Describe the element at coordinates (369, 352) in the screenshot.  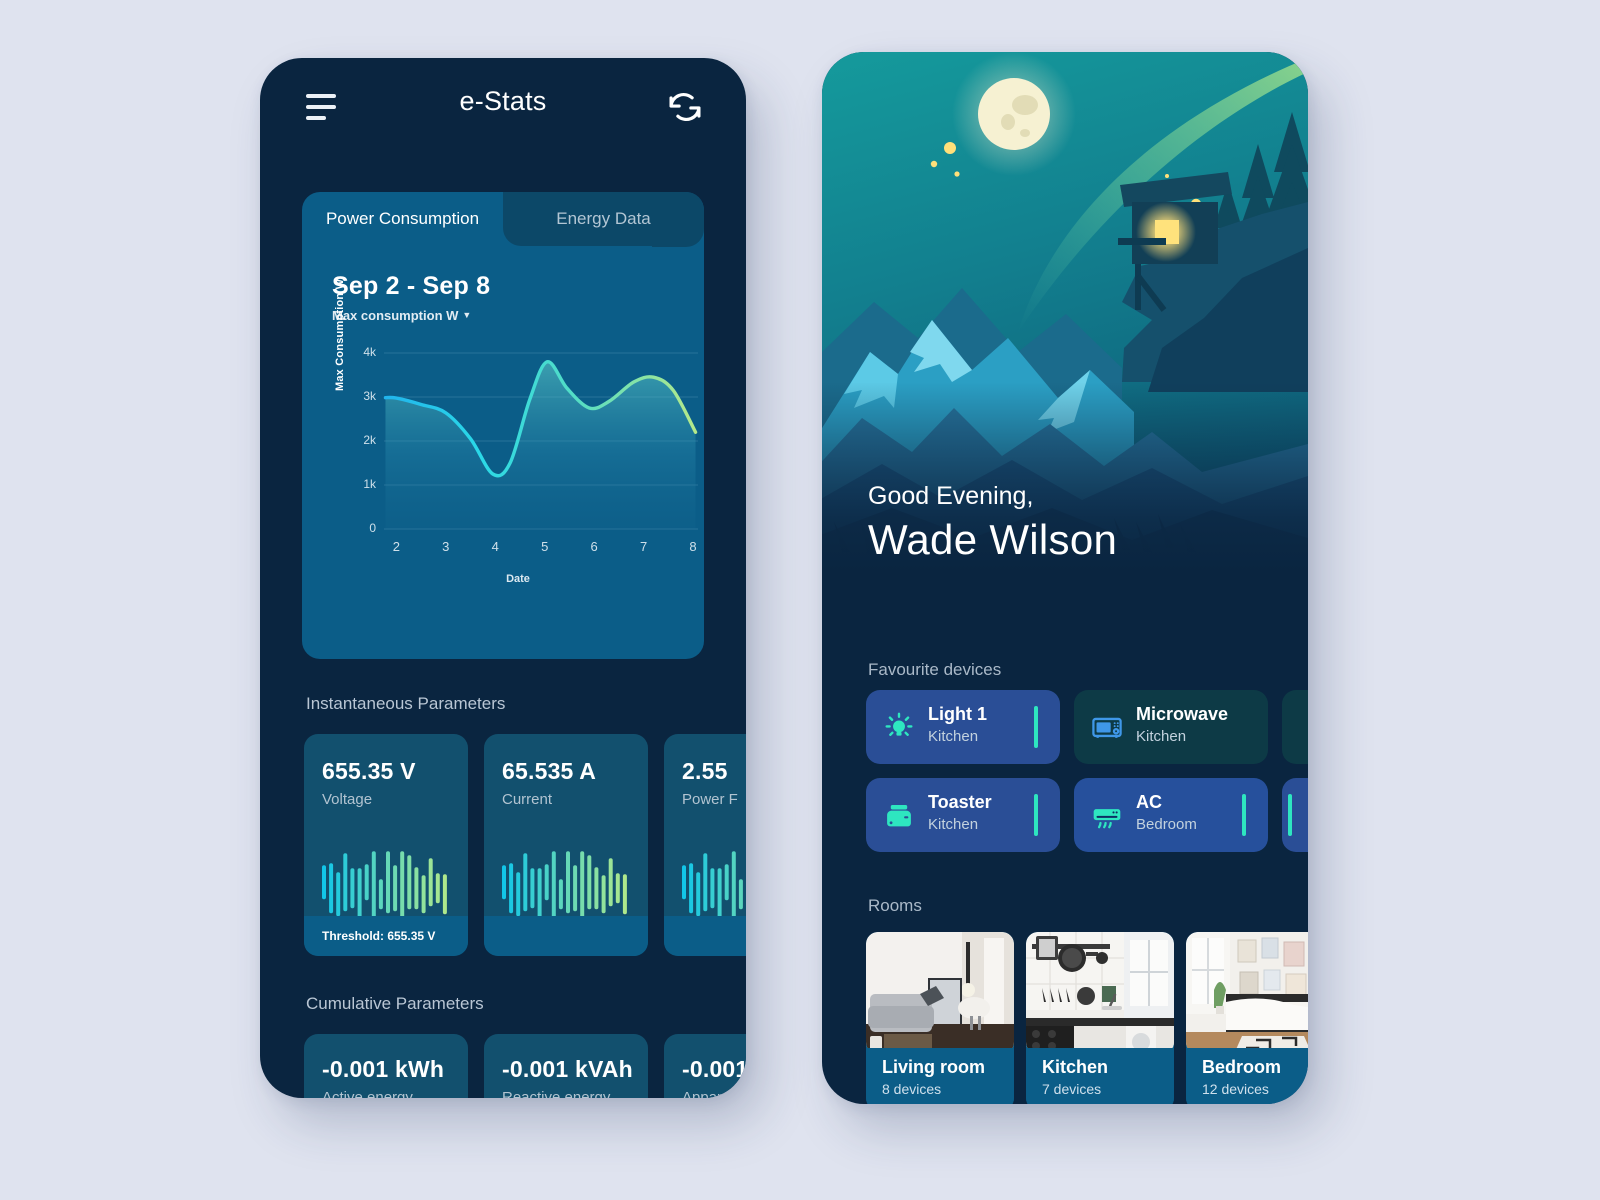
I see `chart-y-tick-label: 4k` at that location.